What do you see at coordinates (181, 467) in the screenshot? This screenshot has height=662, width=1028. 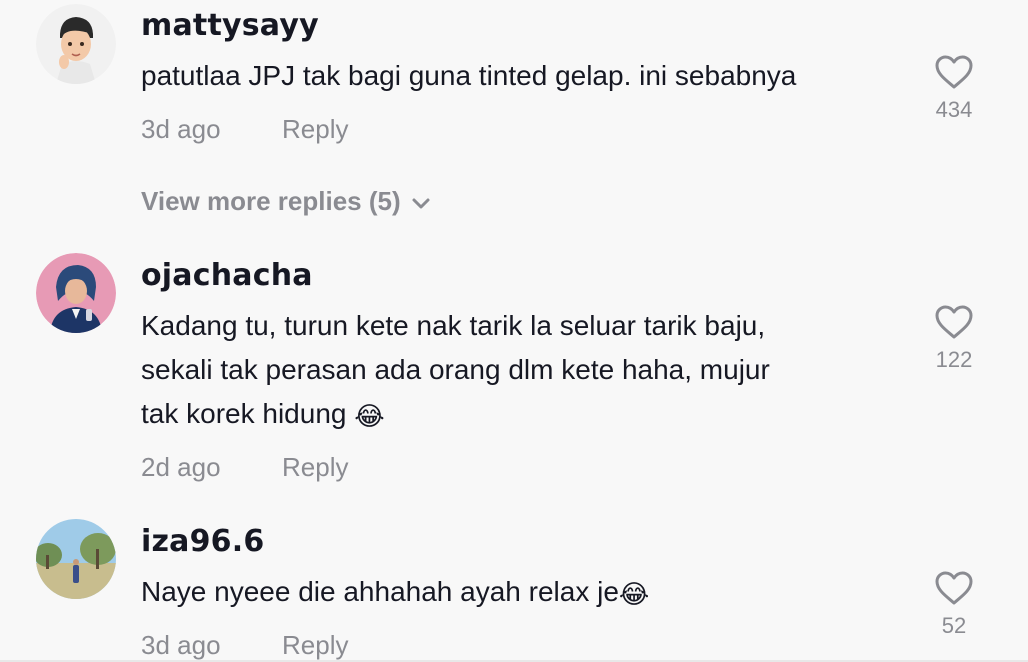 I see `comment-timestamp: 2d ago` at bounding box center [181, 467].